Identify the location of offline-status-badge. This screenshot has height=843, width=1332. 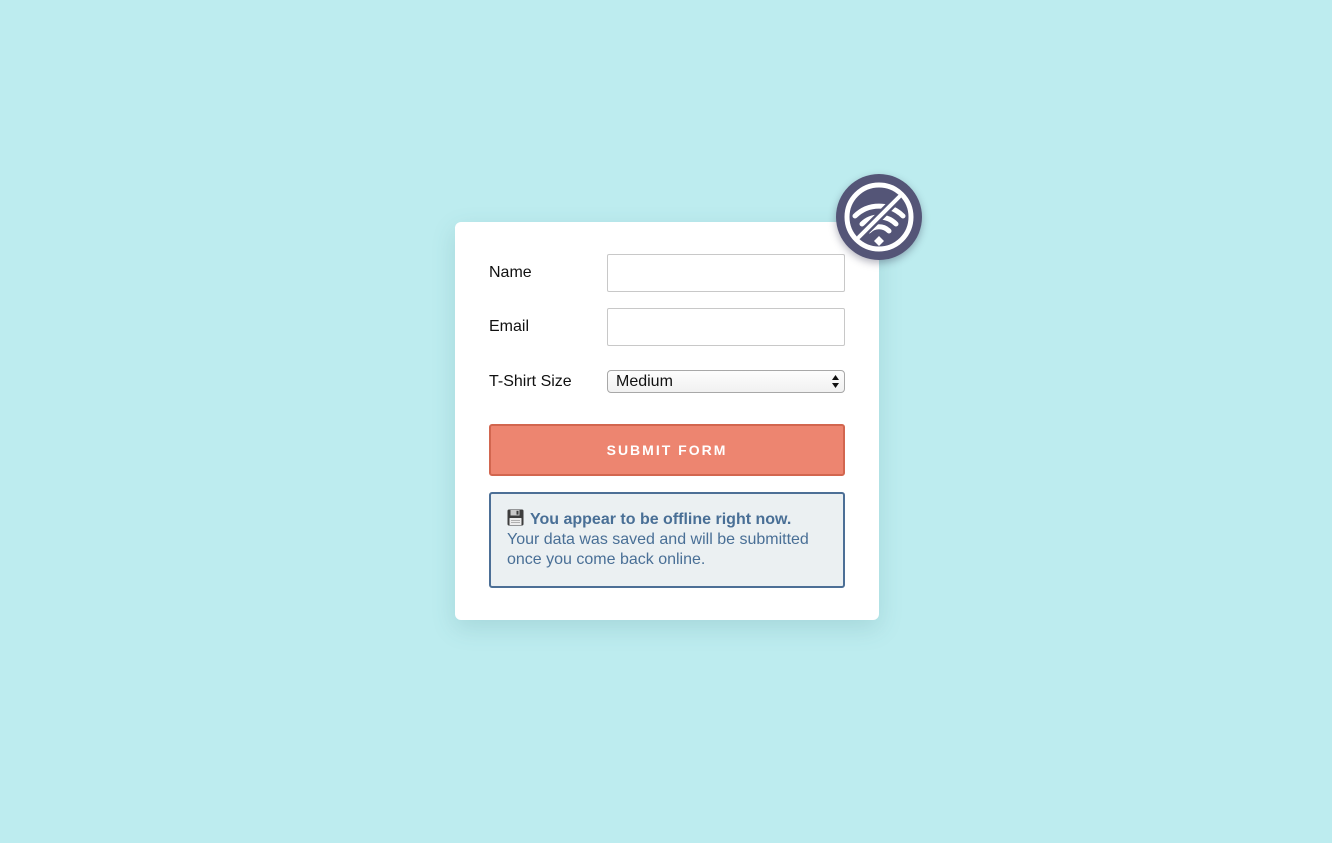
(879, 217).